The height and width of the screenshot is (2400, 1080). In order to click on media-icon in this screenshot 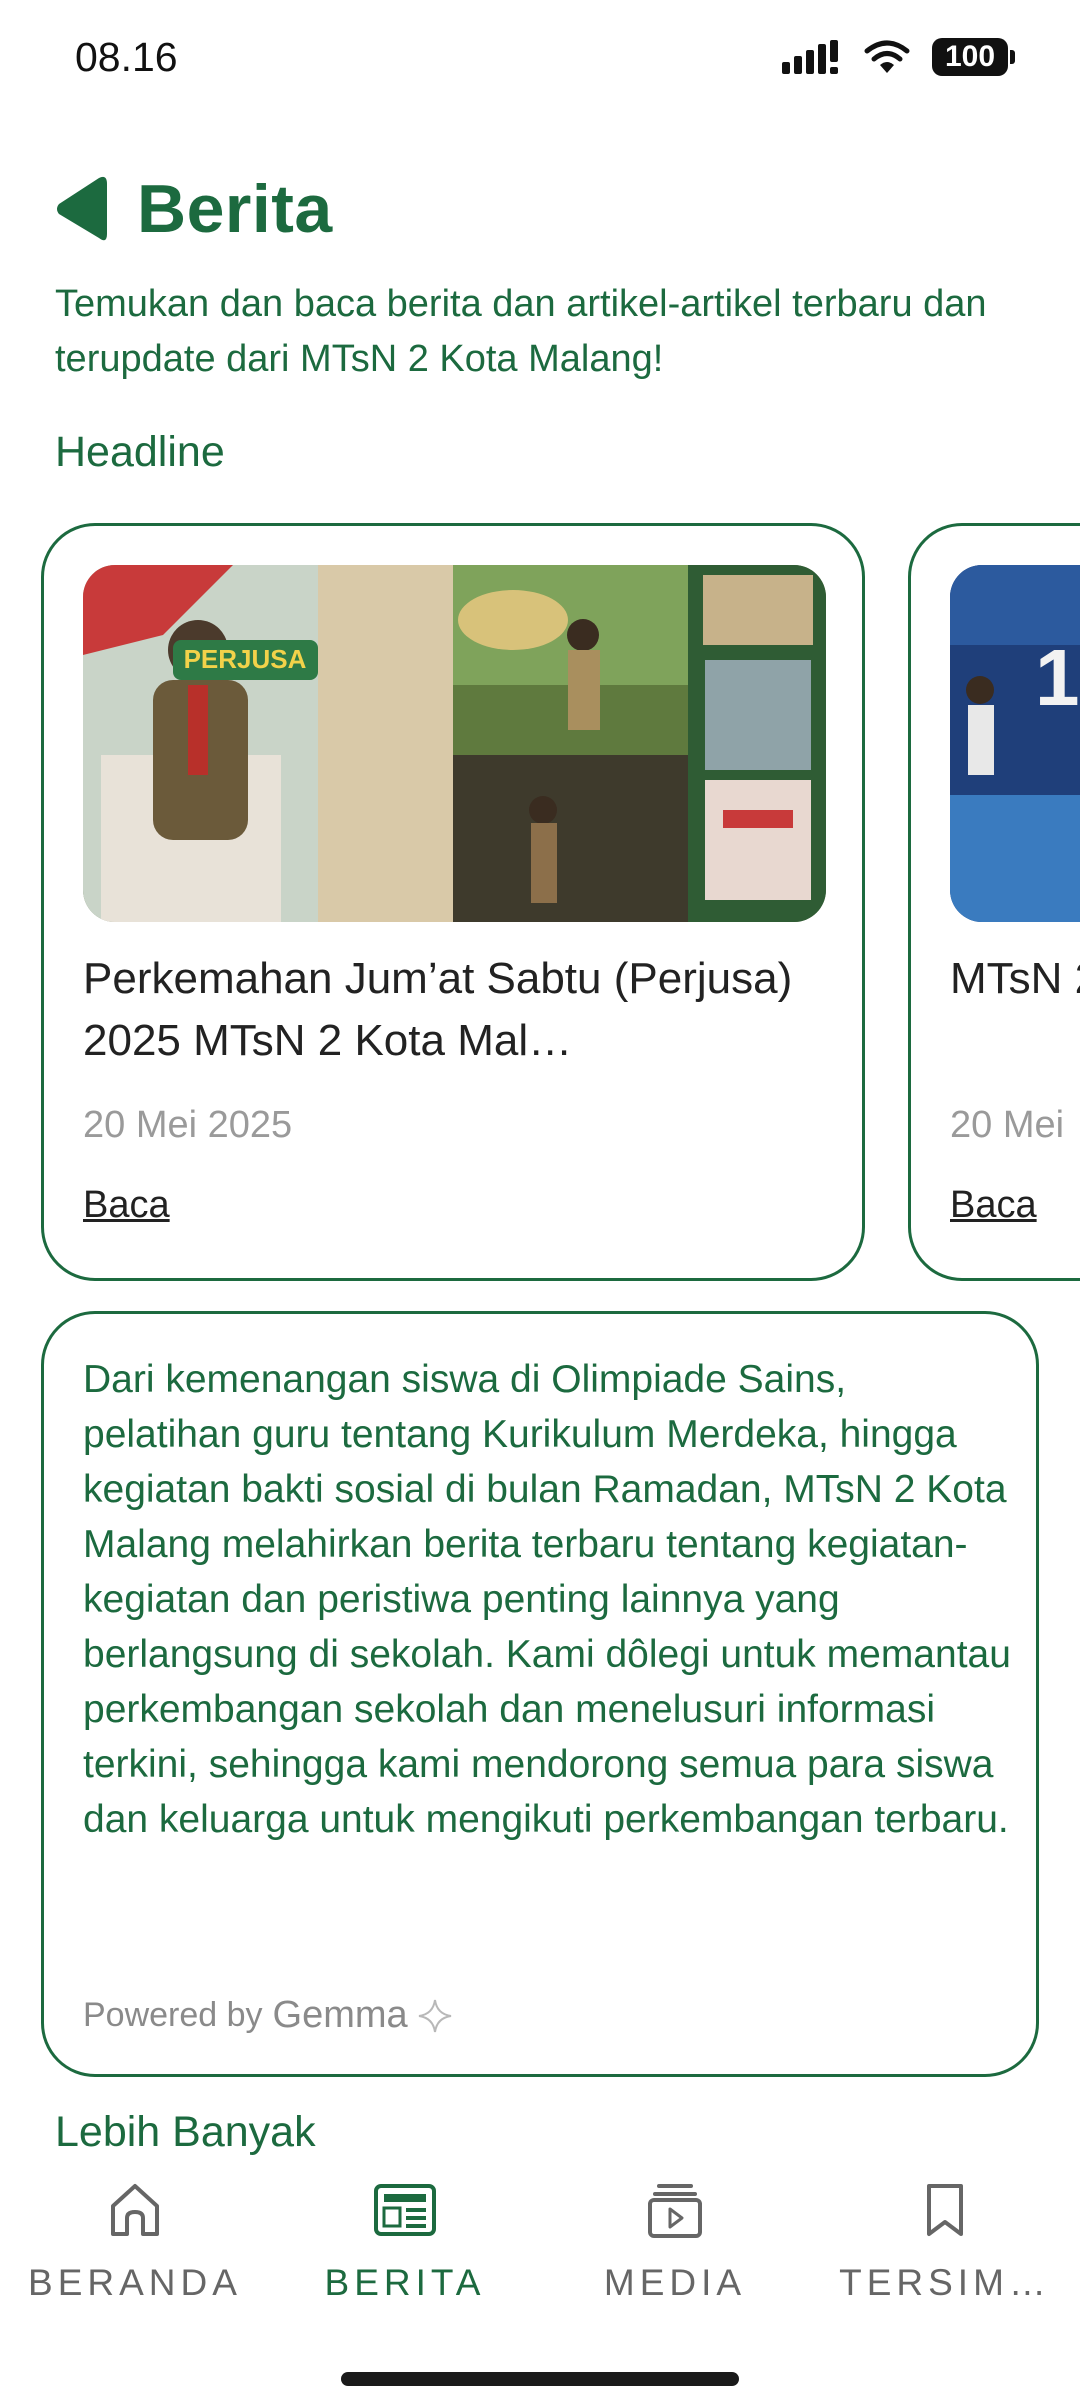, I will do `click(675, 2211)`.